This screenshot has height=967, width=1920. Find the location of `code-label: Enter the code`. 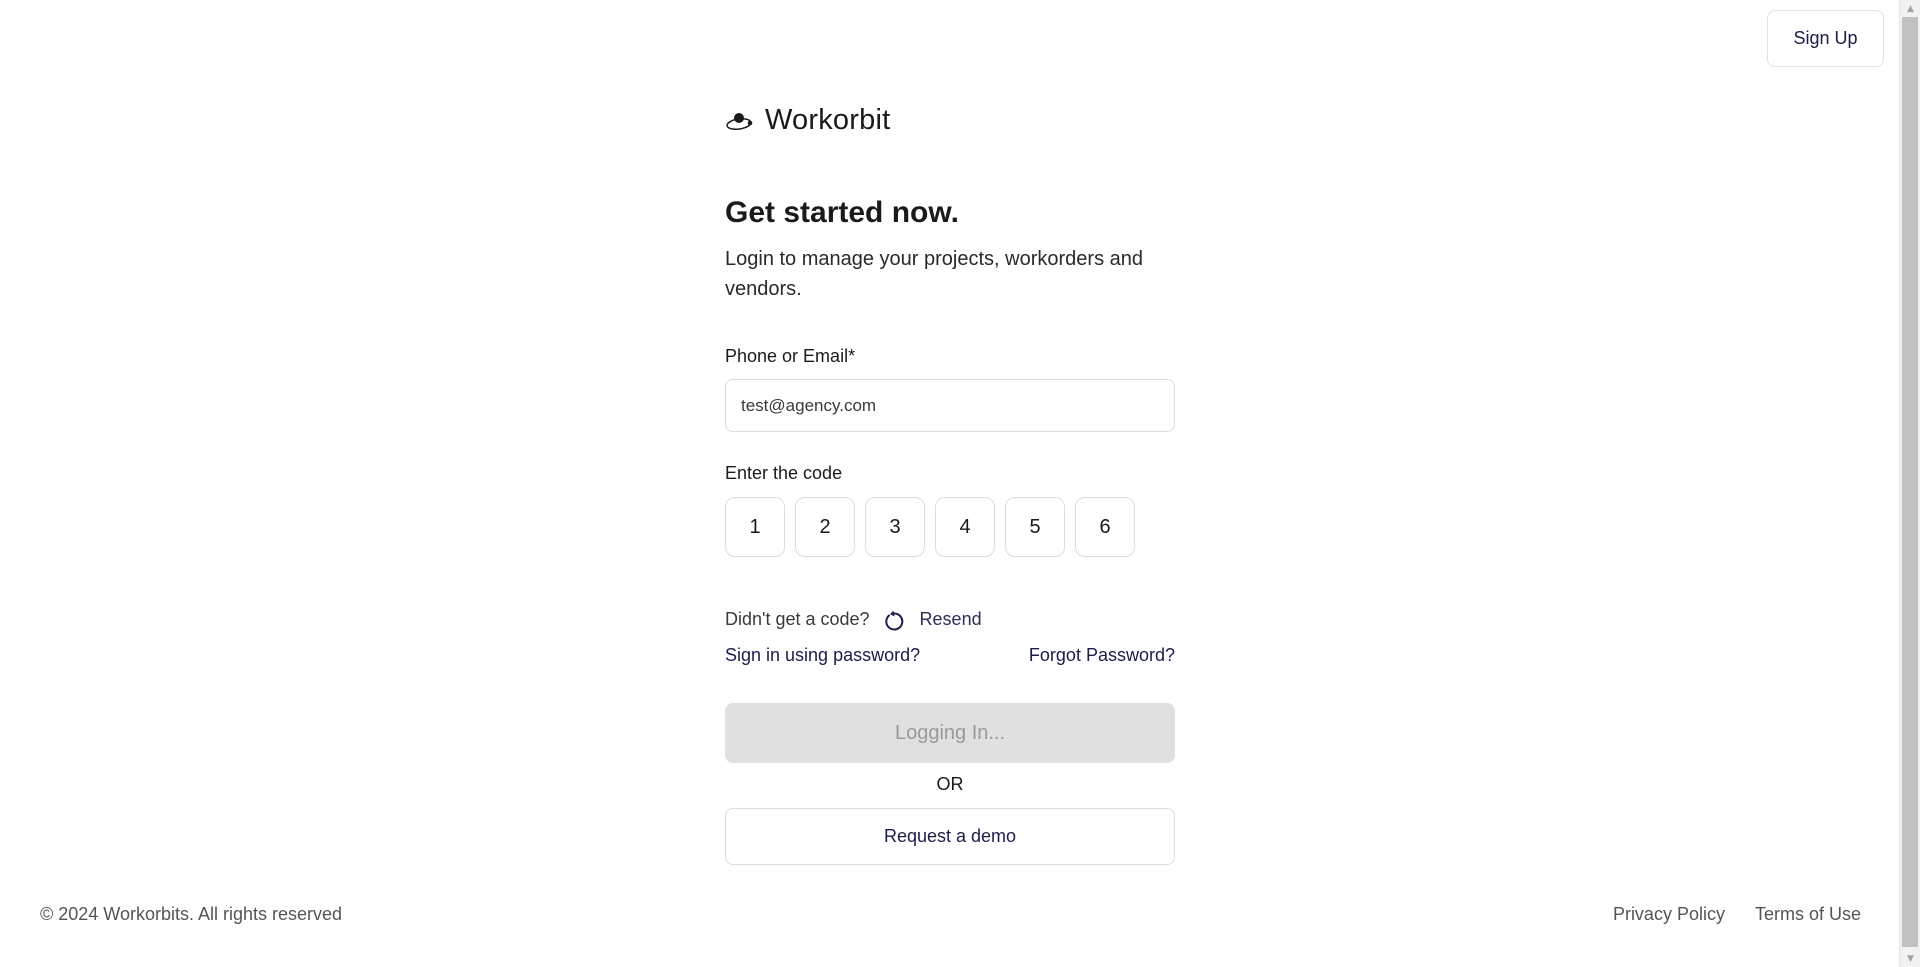

code-label: Enter the code is located at coordinates (784, 473).